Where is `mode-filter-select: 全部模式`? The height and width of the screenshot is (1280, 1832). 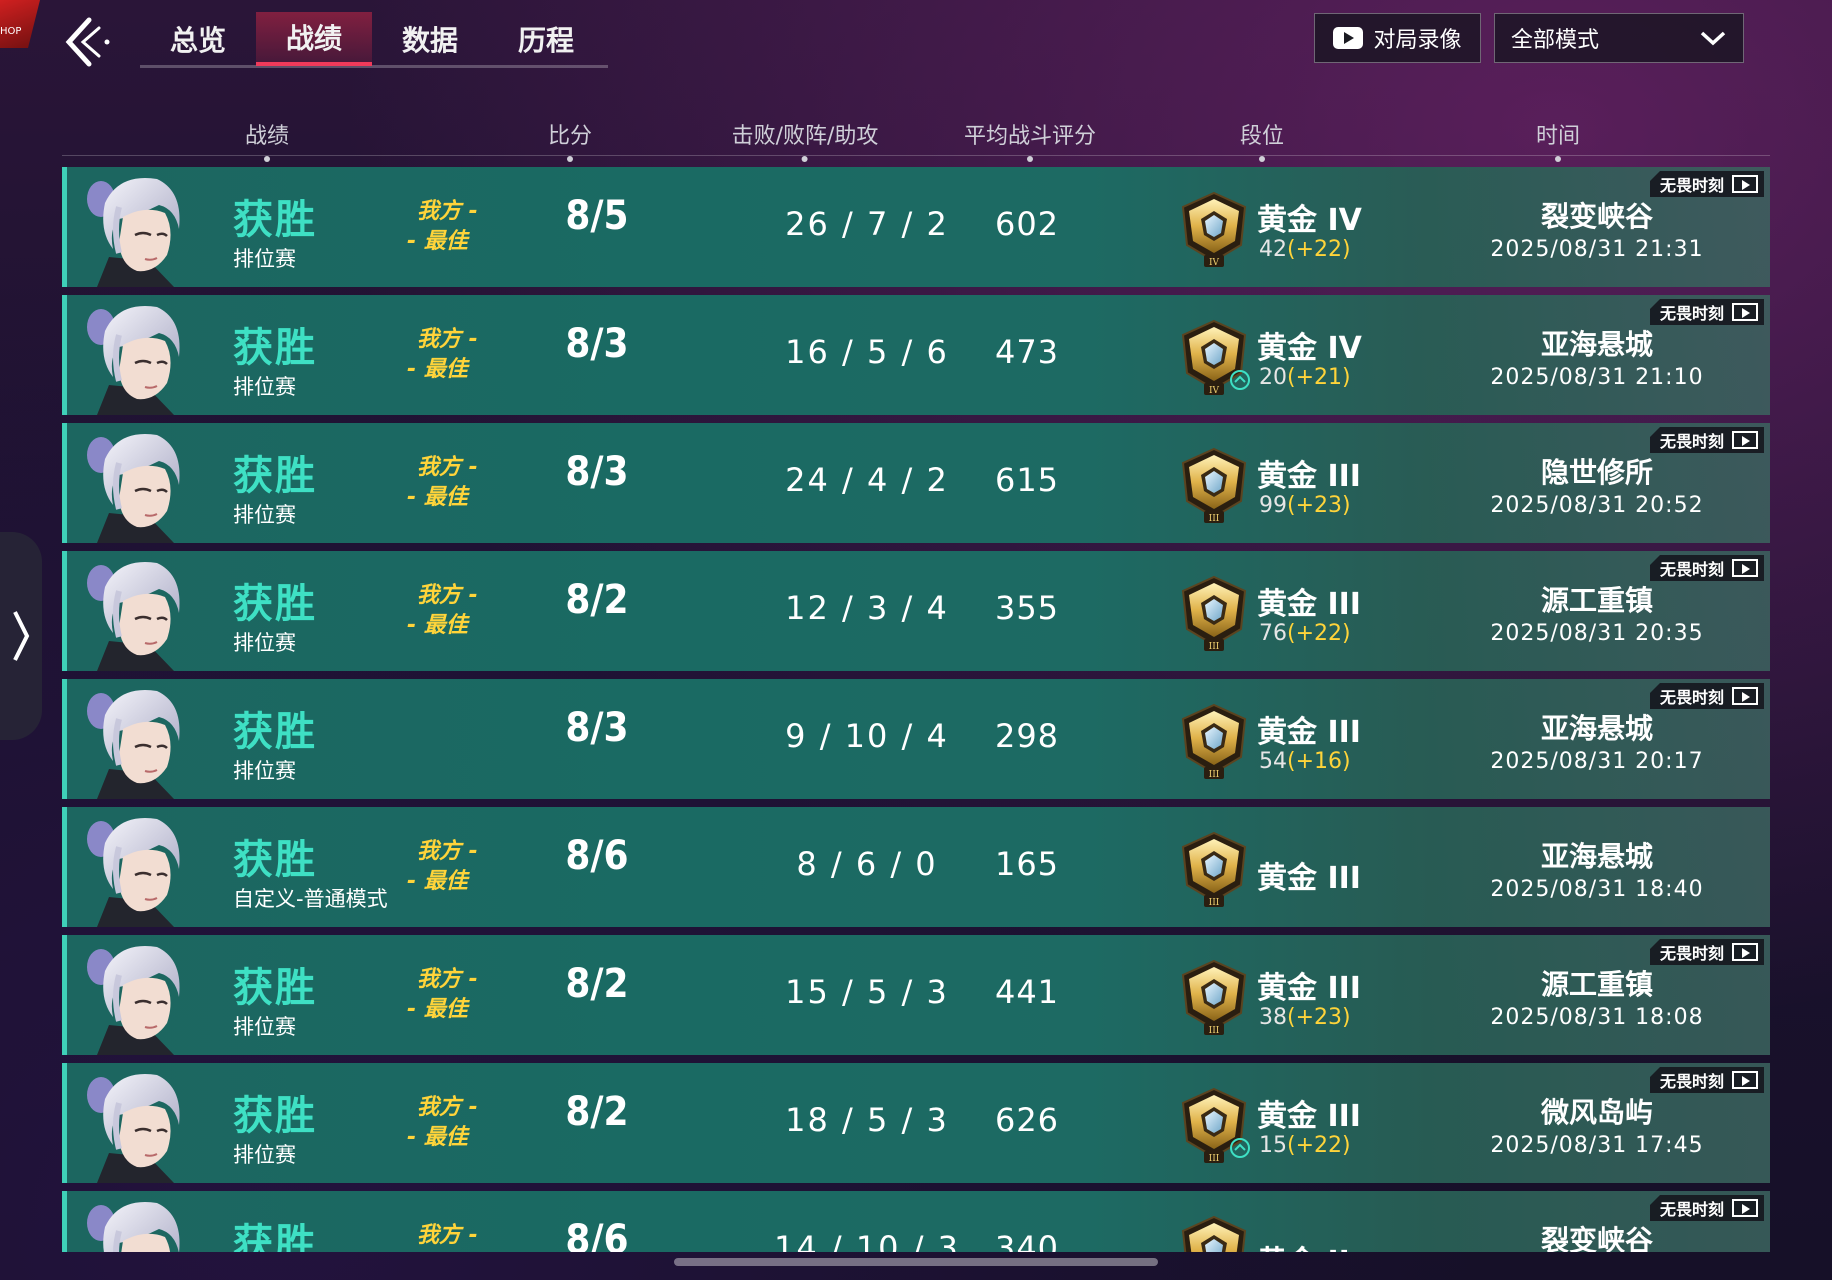
mode-filter-select: 全部模式 is located at coordinates (1619, 38).